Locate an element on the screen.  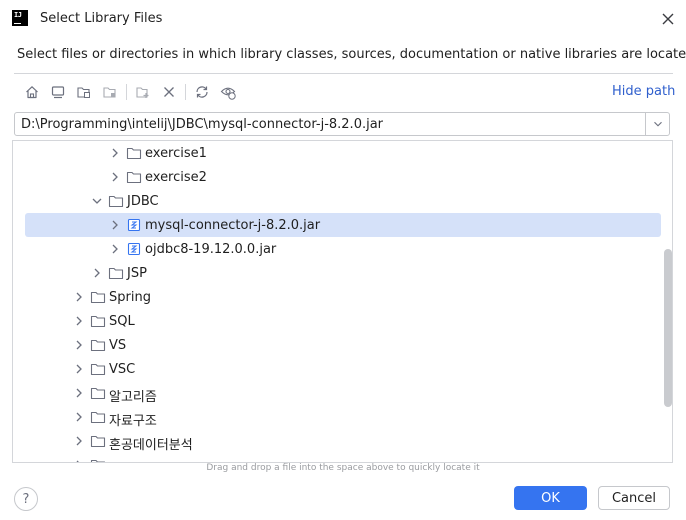
file-chooser-toolbar is located at coordinates (347, 92).